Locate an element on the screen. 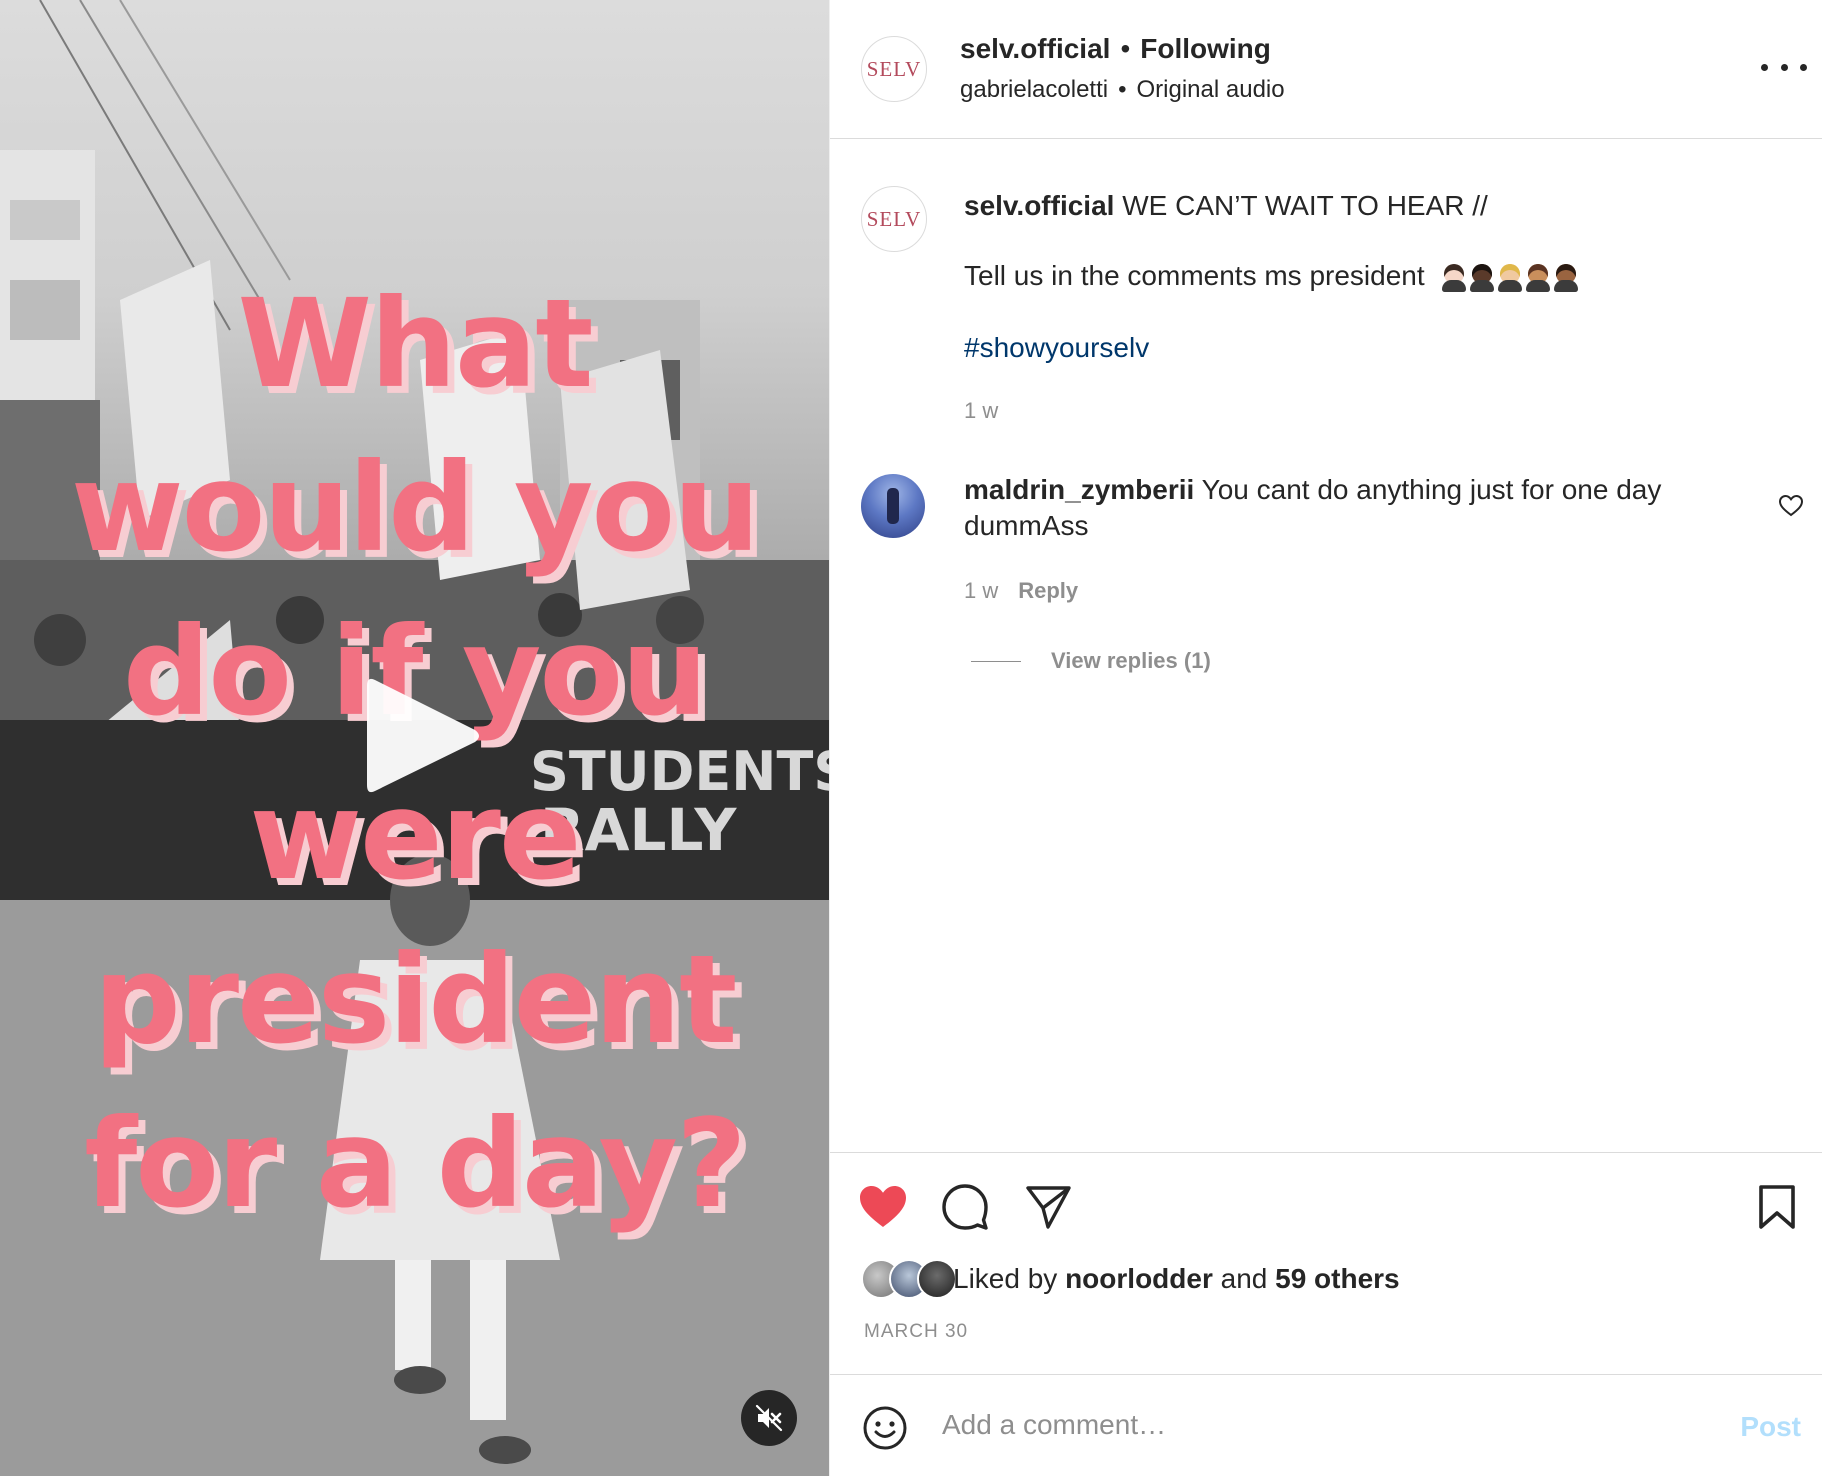 This screenshot has height=1476, width=1822. smiley-icon is located at coordinates (885, 1428).